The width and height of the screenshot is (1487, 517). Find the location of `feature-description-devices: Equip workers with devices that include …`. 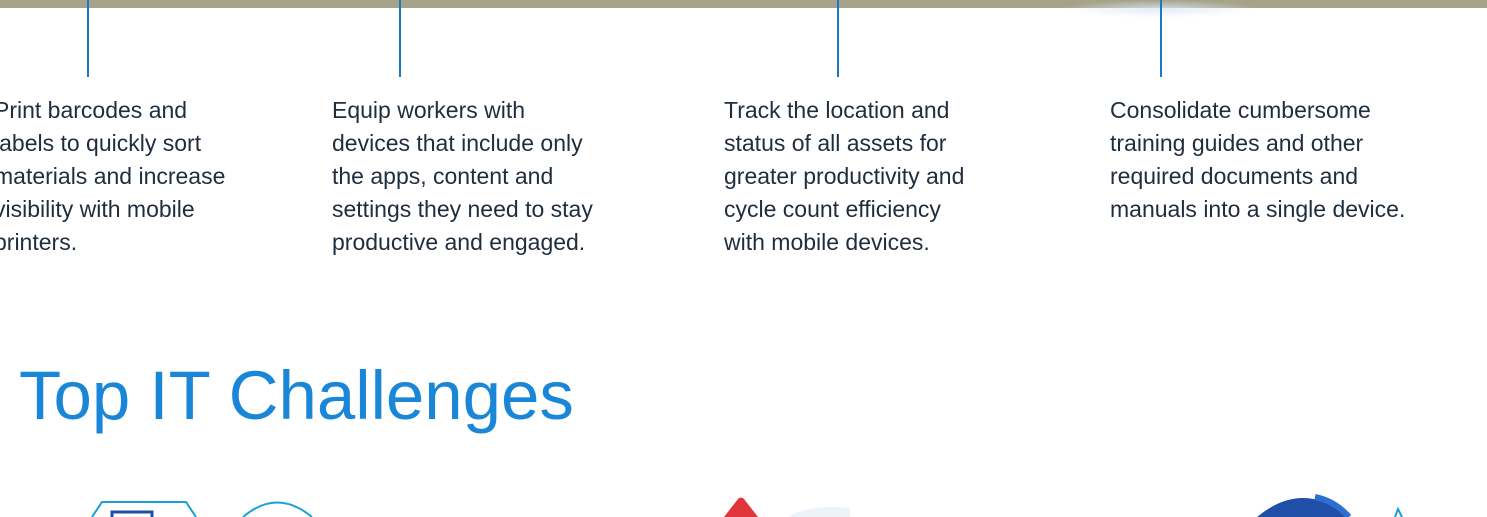

feature-description-devices: Equip workers with devices that include … is located at coordinates (462, 176).